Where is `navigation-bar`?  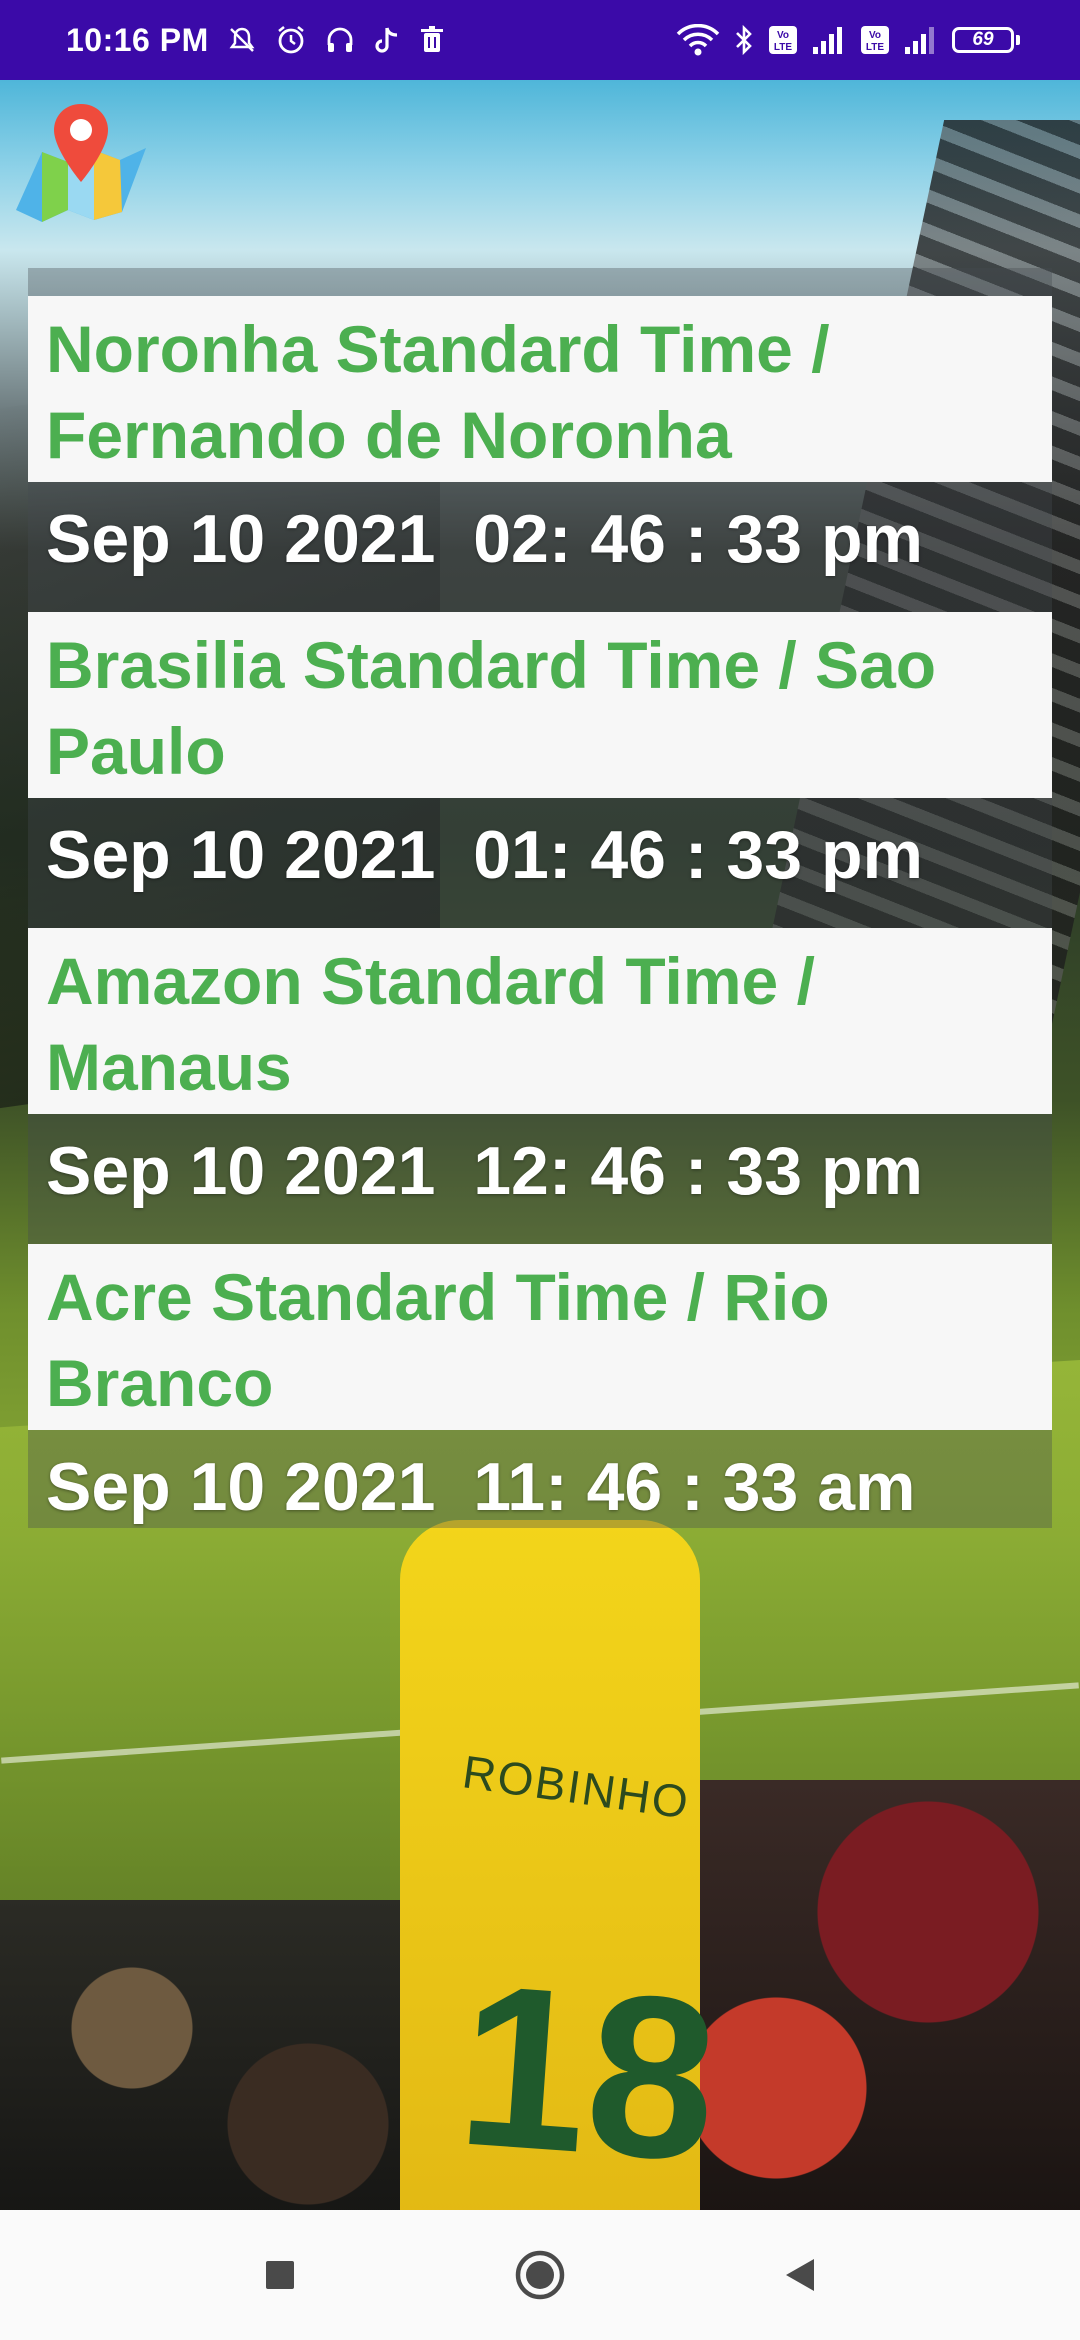
navigation-bar is located at coordinates (540, 2275).